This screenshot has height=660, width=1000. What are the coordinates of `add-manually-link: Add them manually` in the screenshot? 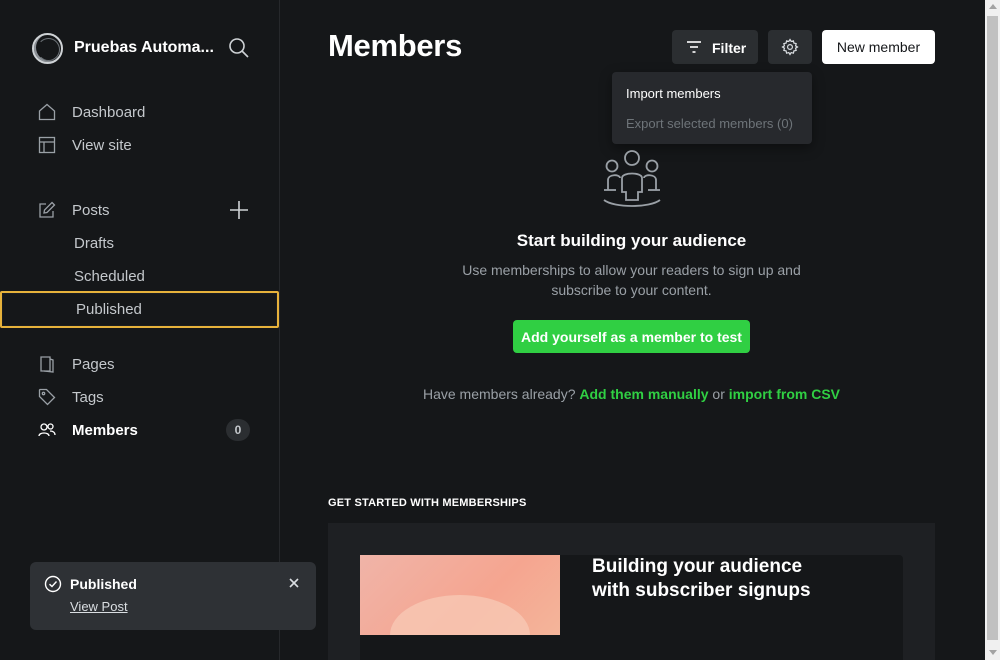 It's located at (643, 394).